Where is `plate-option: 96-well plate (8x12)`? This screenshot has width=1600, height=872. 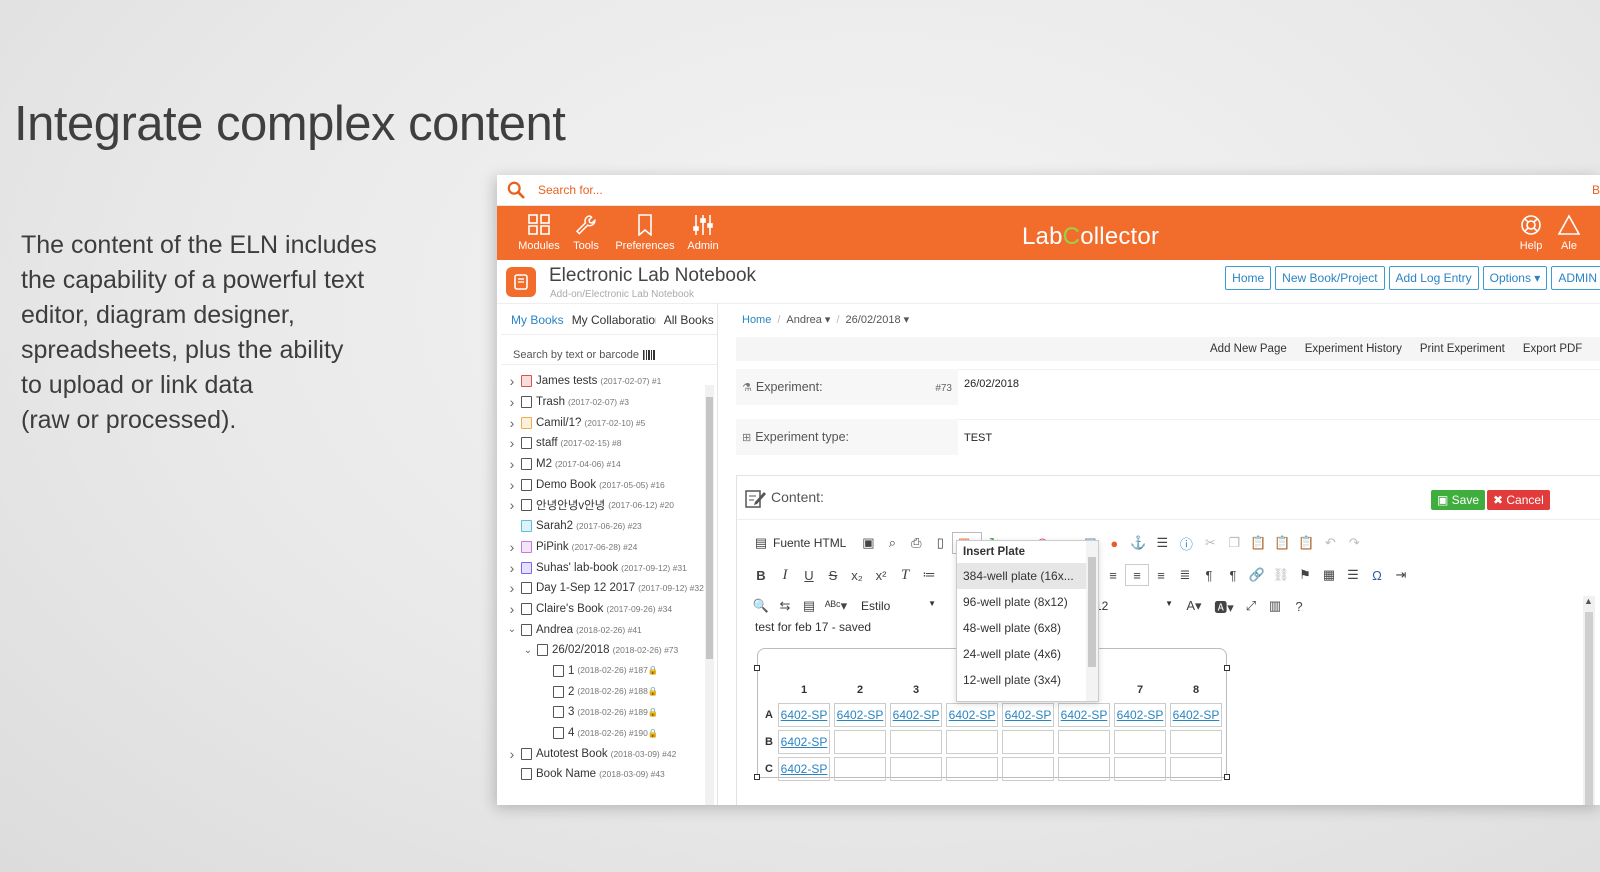 plate-option: 96-well plate (8x12) is located at coordinates (1027, 602).